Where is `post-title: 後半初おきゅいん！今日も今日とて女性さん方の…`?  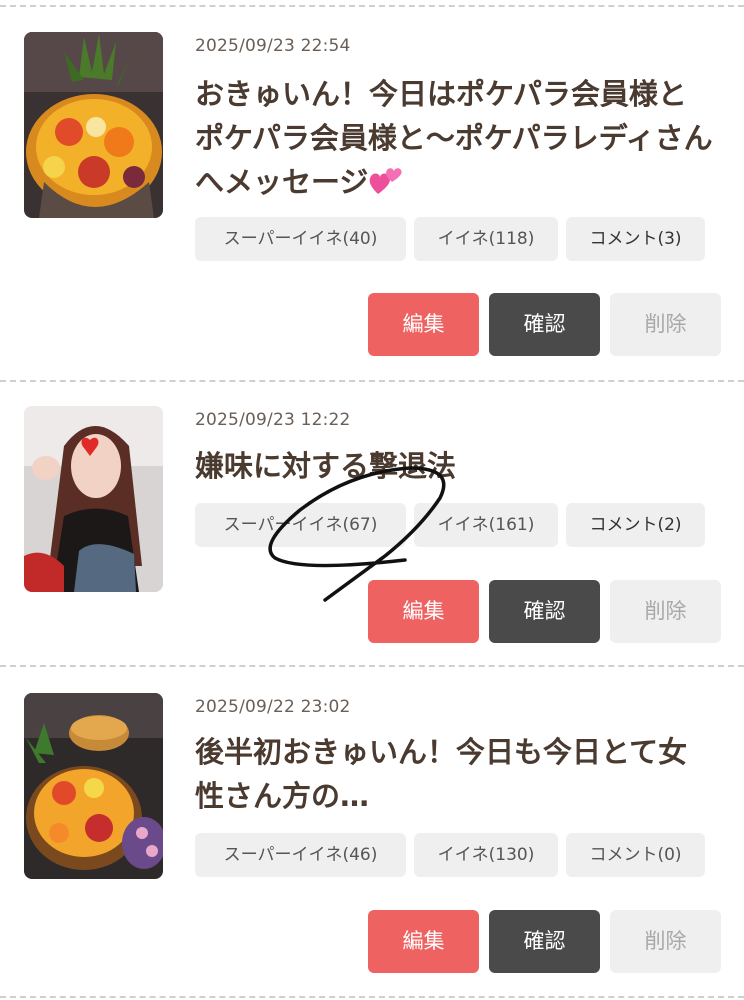 post-title: 後半初おきゅいん！今日も今日とて女性さん方の… is located at coordinates (455, 774).